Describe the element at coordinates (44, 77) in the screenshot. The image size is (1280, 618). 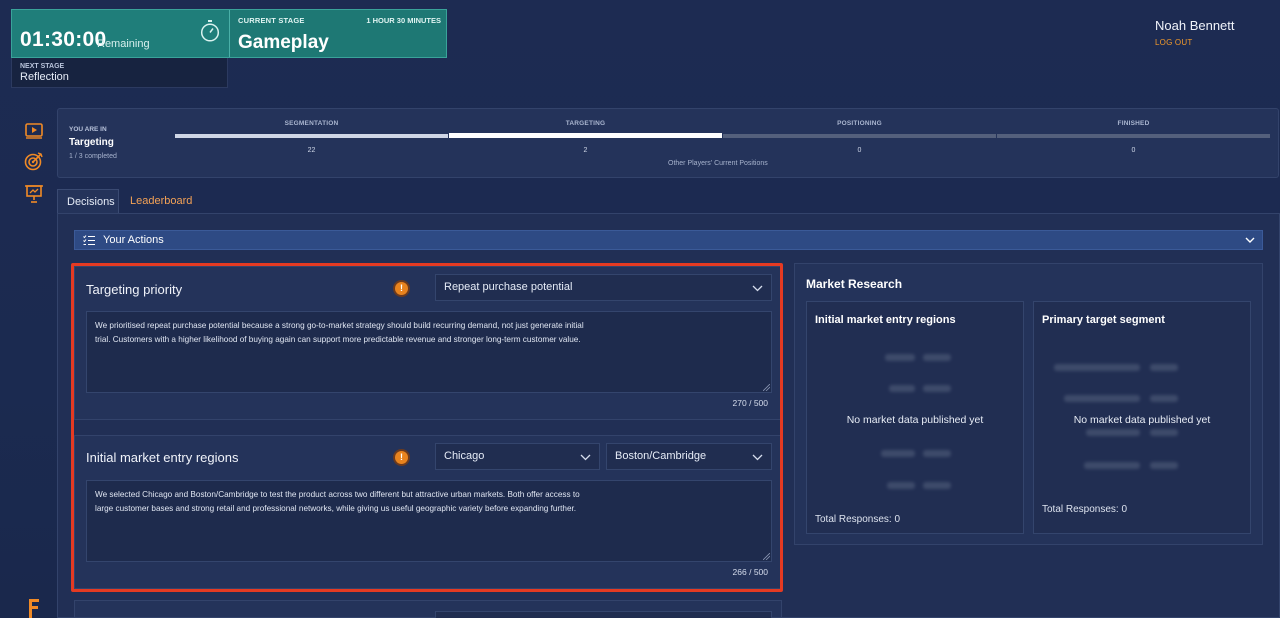
I see `next-stage-name: Reflection` at that location.